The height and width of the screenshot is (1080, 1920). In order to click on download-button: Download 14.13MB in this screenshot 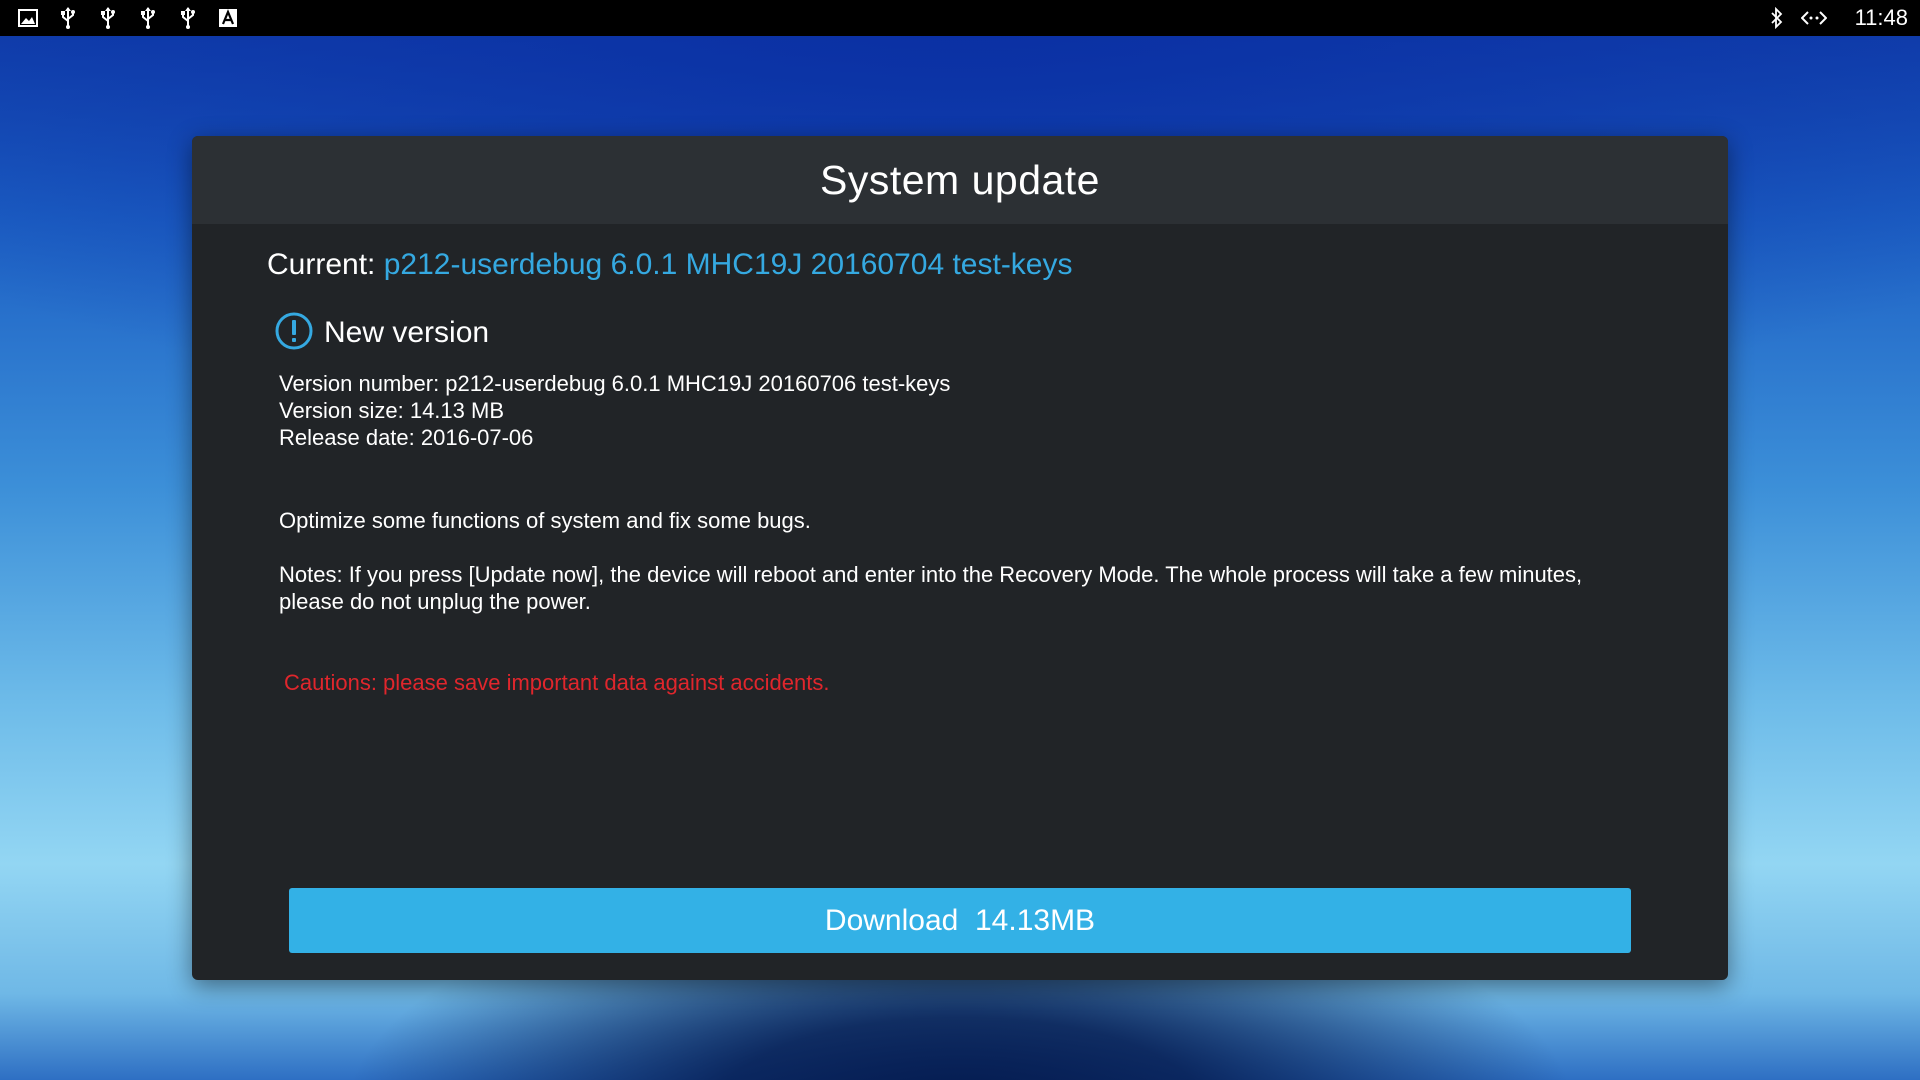, I will do `click(960, 920)`.